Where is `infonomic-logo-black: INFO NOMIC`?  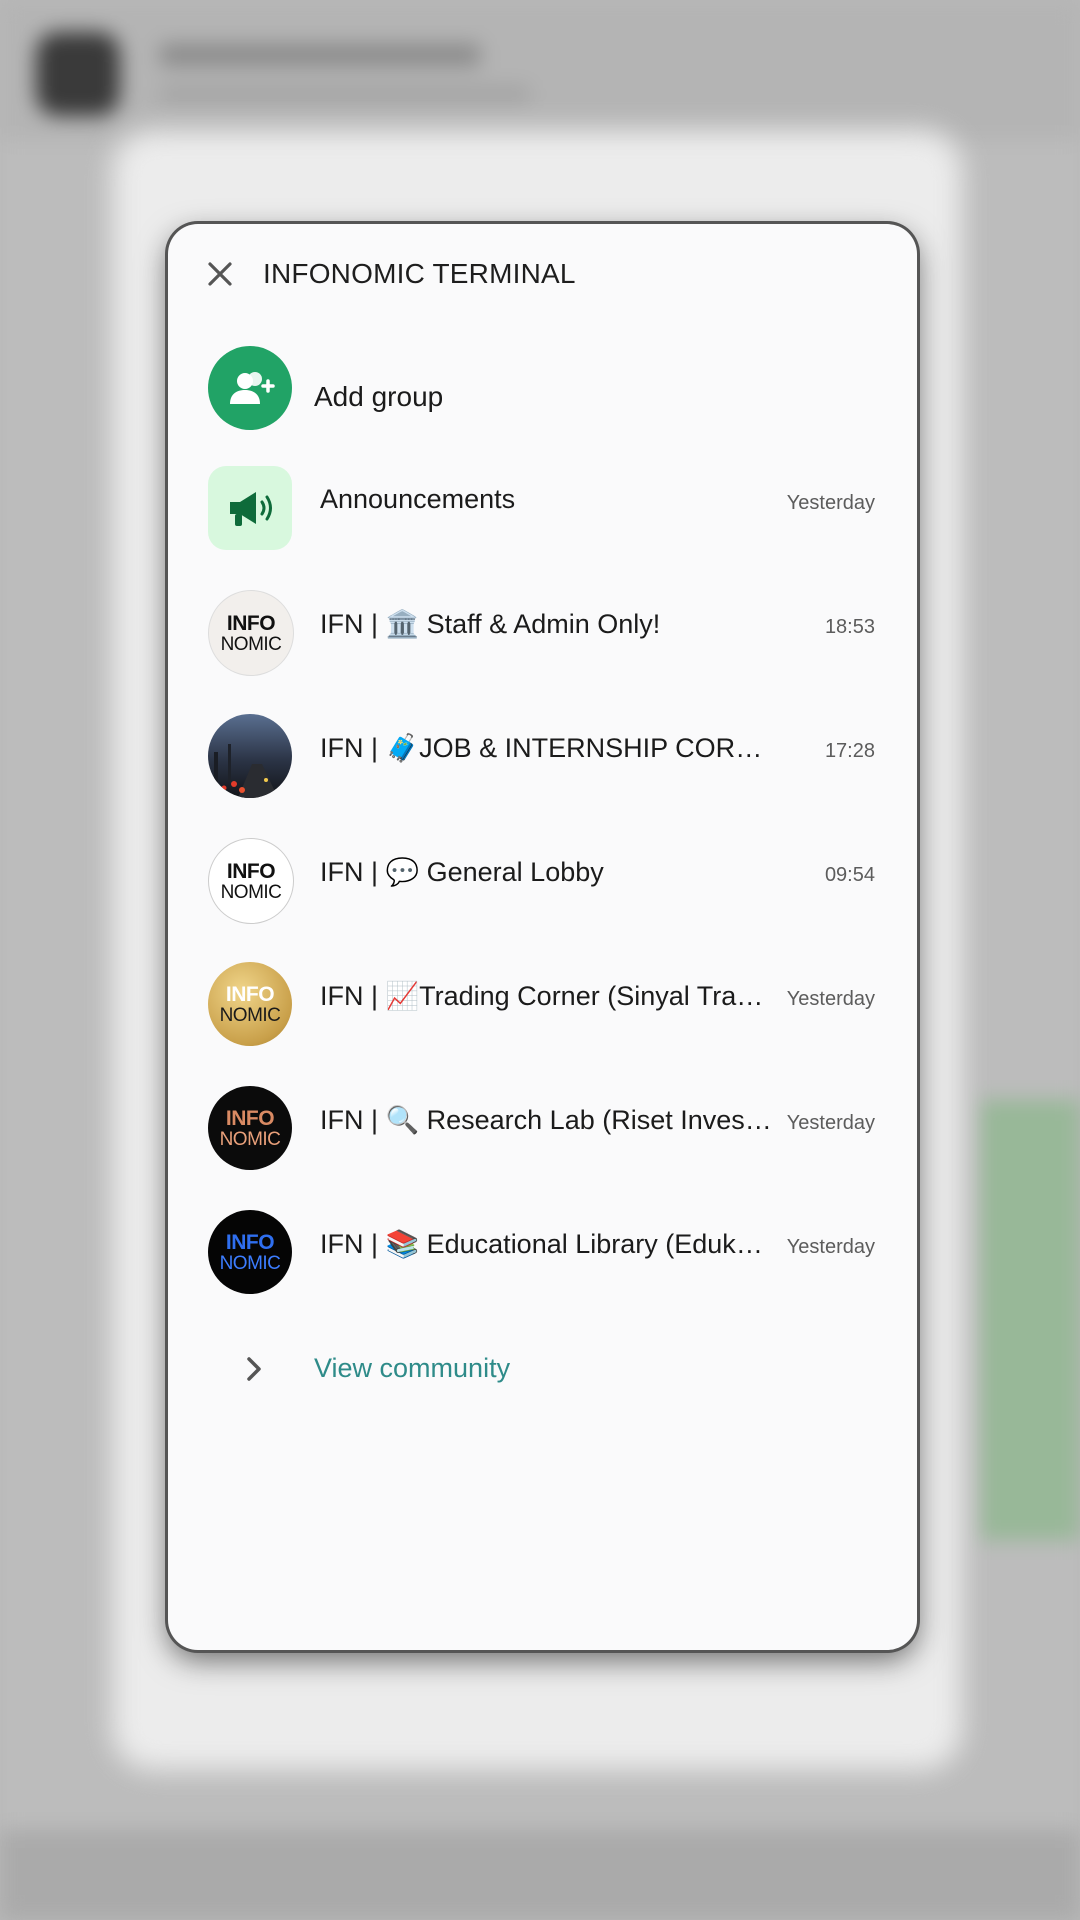 infonomic-logo-black: INFO NOMIC is located at coordinates (250, 1128).